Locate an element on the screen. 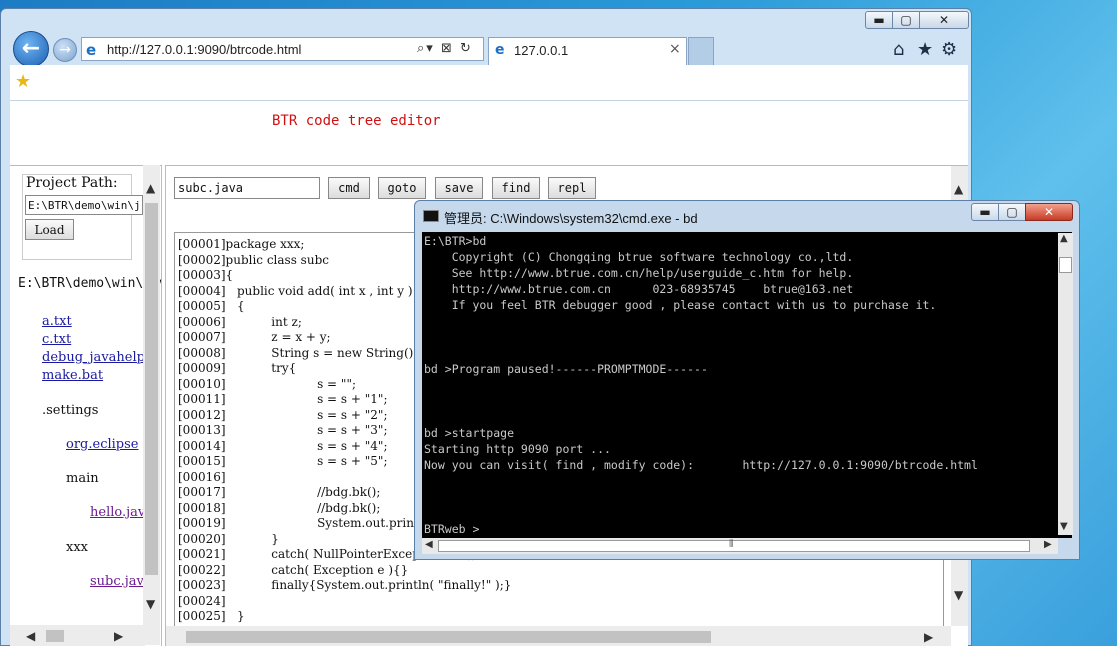  scroll-thumb: ⦀ is located at coordinates (734, 545).